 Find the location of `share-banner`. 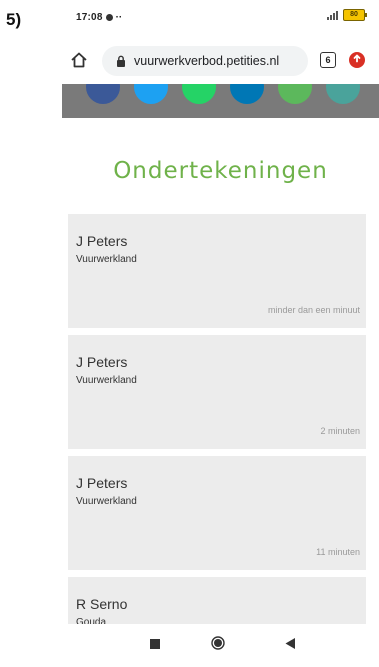

share-banner is located at coordinates (220, 101).